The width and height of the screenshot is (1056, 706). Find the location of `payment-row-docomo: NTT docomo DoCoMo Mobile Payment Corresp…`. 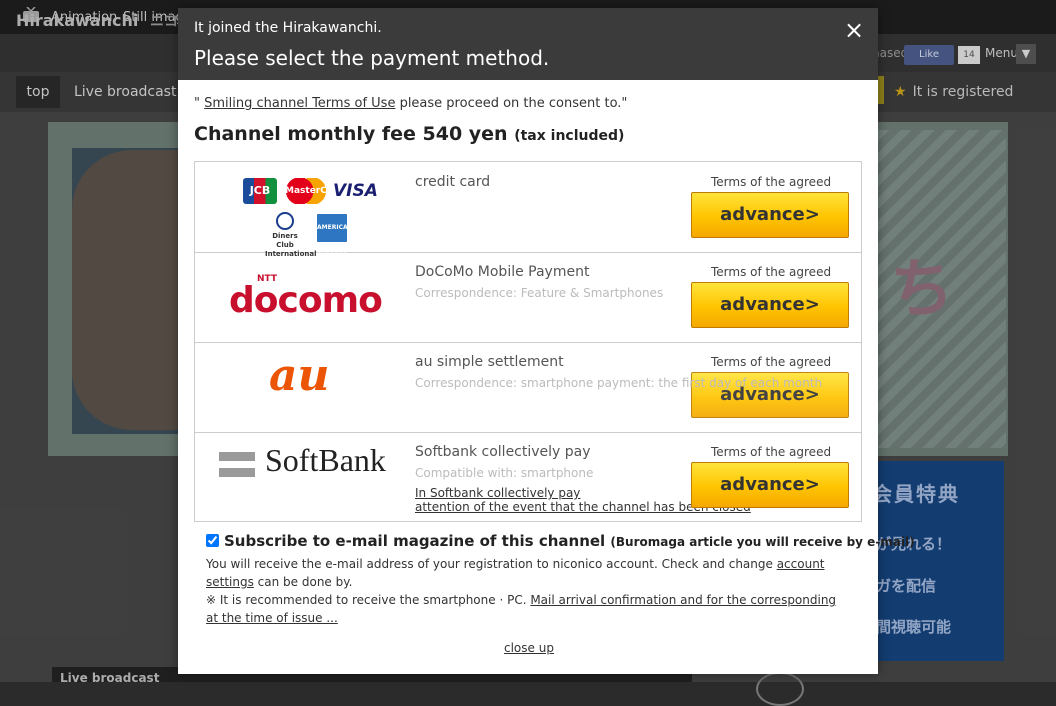

payment-row-docomo: NTT docomo DoCoMo Mobile Payment Corresp… is located at coordinates (528, 297).